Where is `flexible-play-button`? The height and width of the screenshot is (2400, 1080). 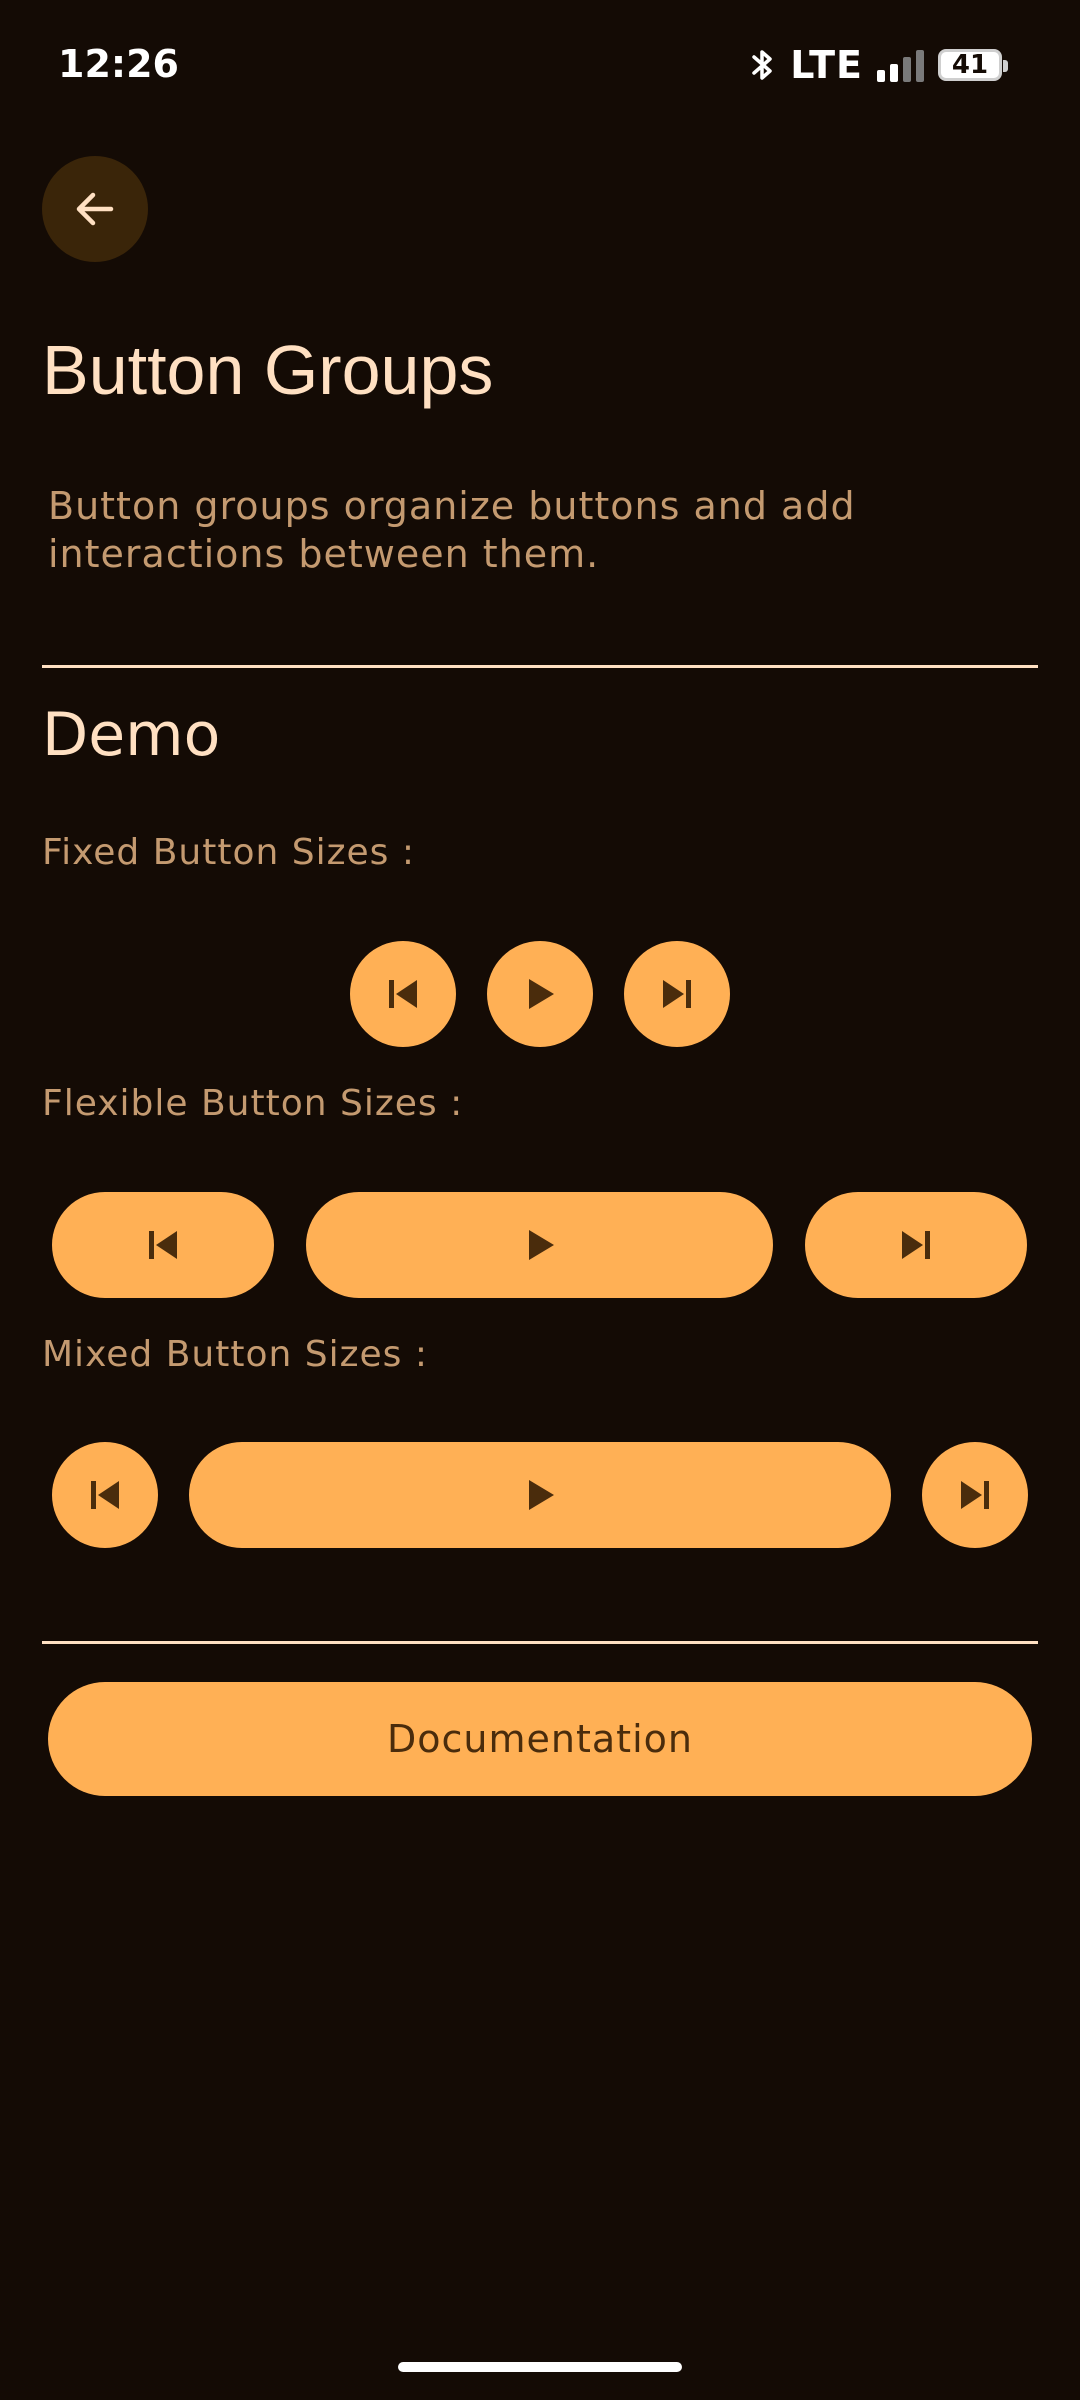
flexible-play-button is located at coordinates (539, 1245).